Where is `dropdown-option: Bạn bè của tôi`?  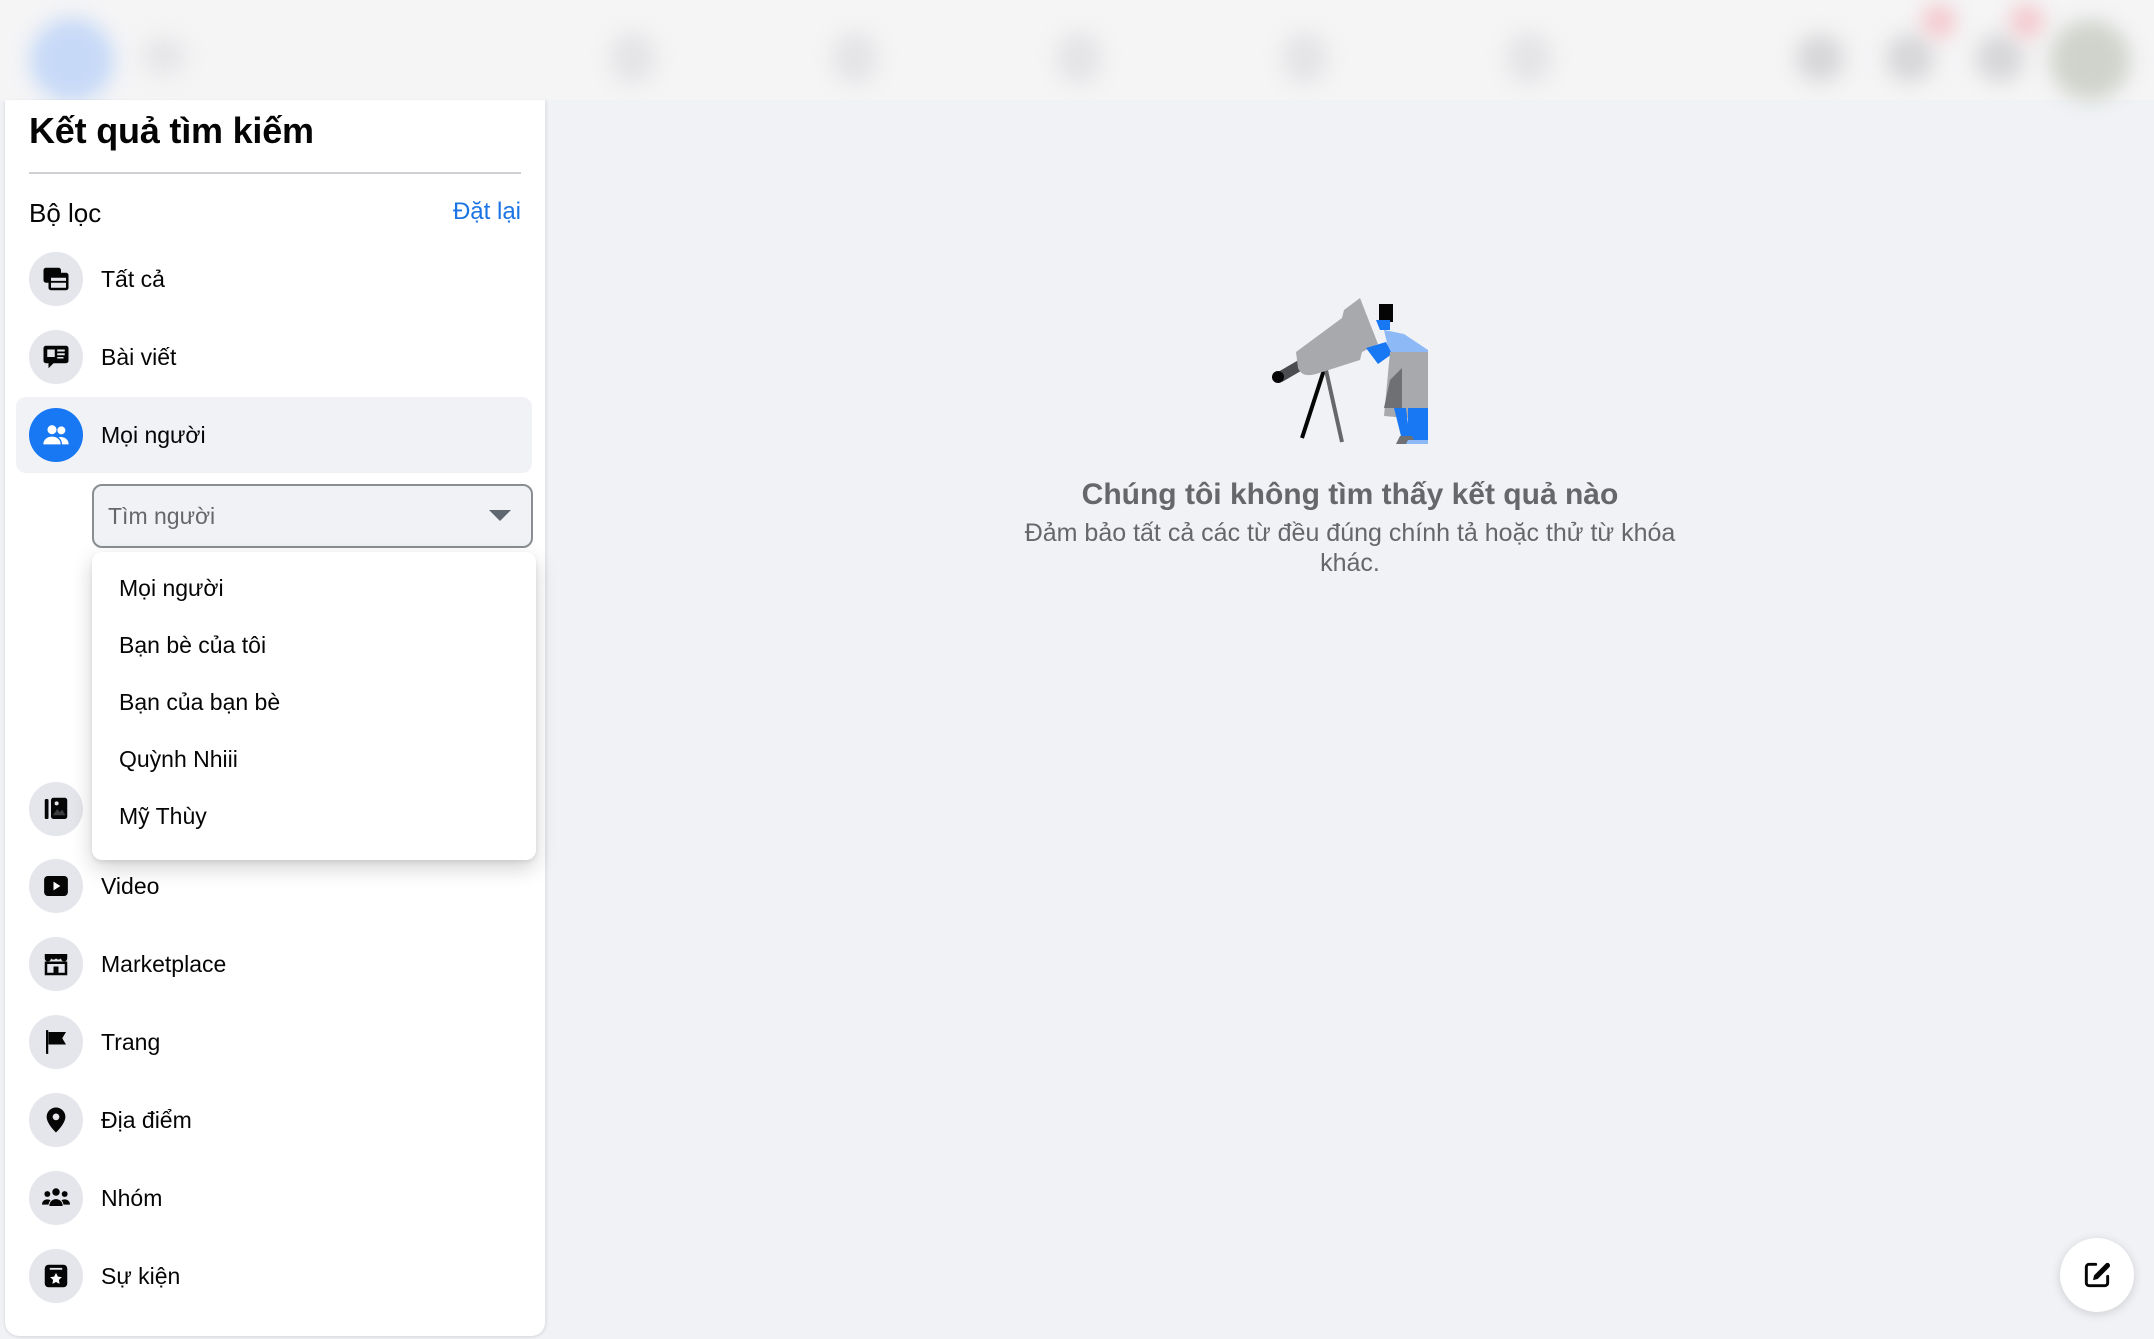
dropdown-option: Bạn bè của tôi is located at coordinates (314, 645).